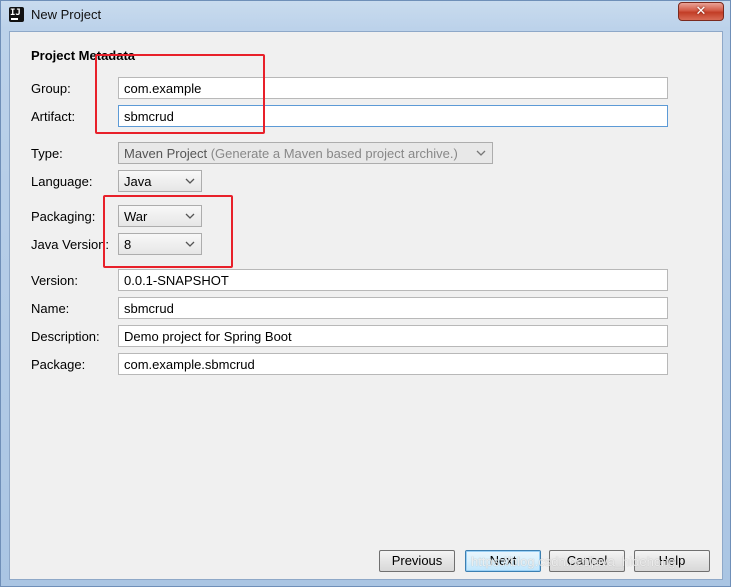 The height and width of the screenshot is (587, 731). I want to click on description-label: Description:, so click(65, 336).